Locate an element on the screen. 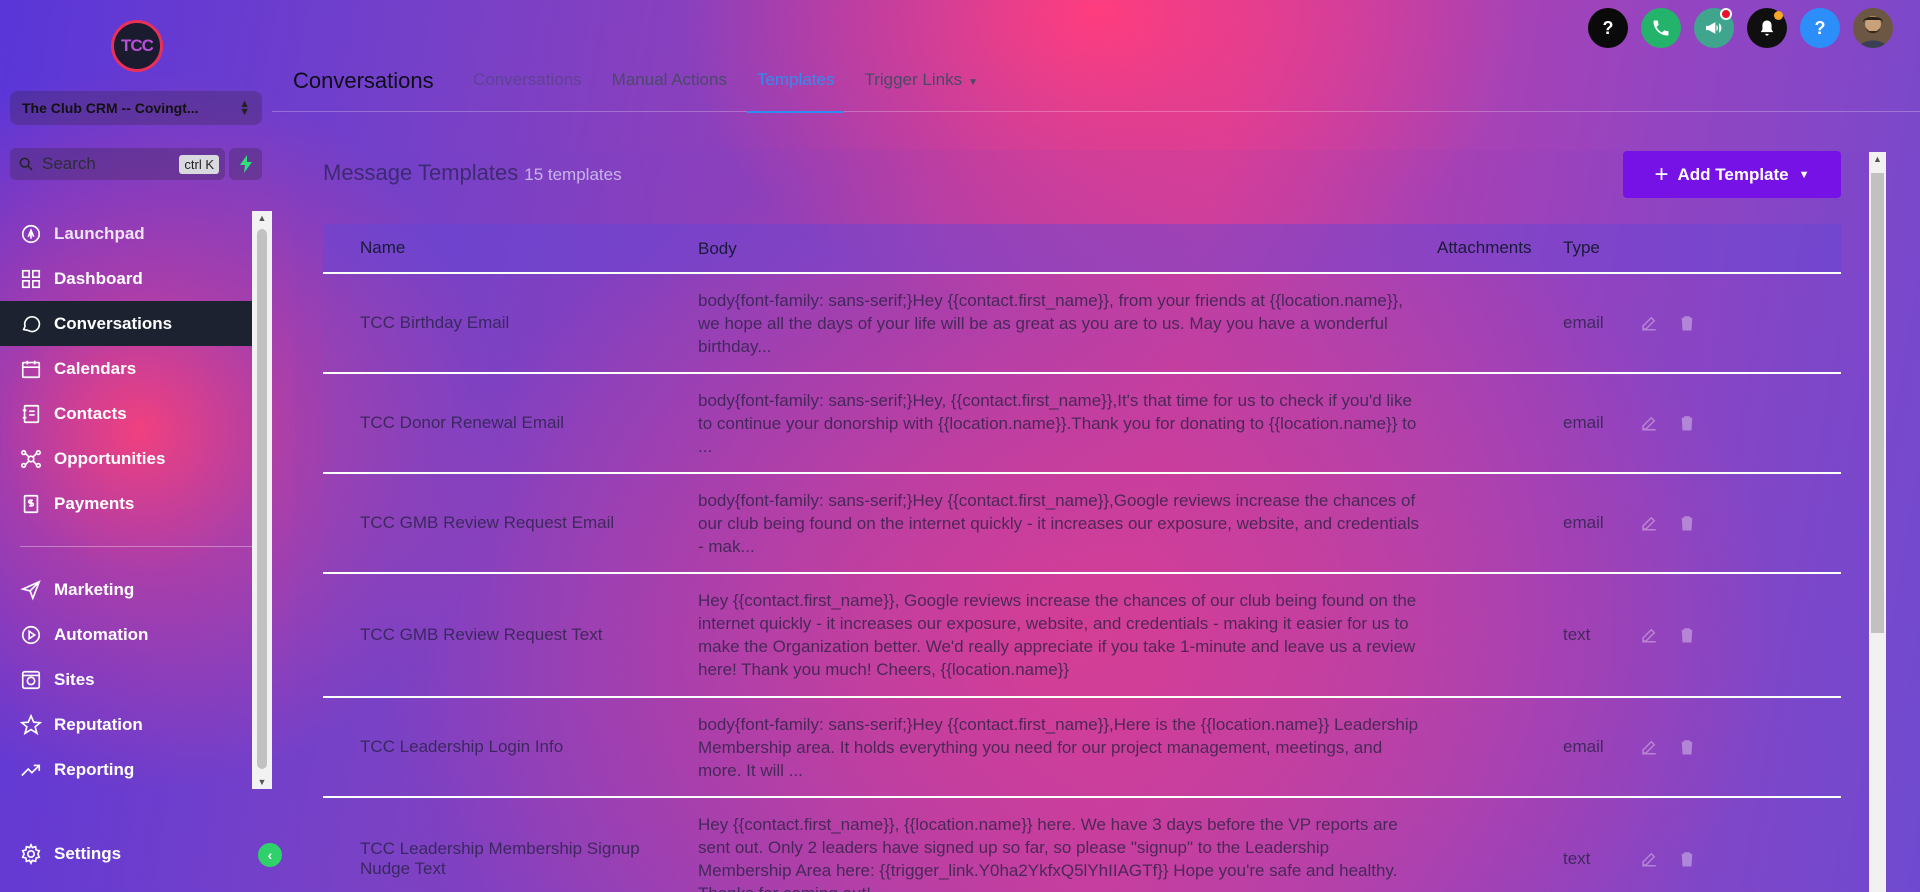 Image resolution: width=1920 pixels, height=892 pixels. templates-heading: Message Templates 15 templates is located at coordinates (472, 173).